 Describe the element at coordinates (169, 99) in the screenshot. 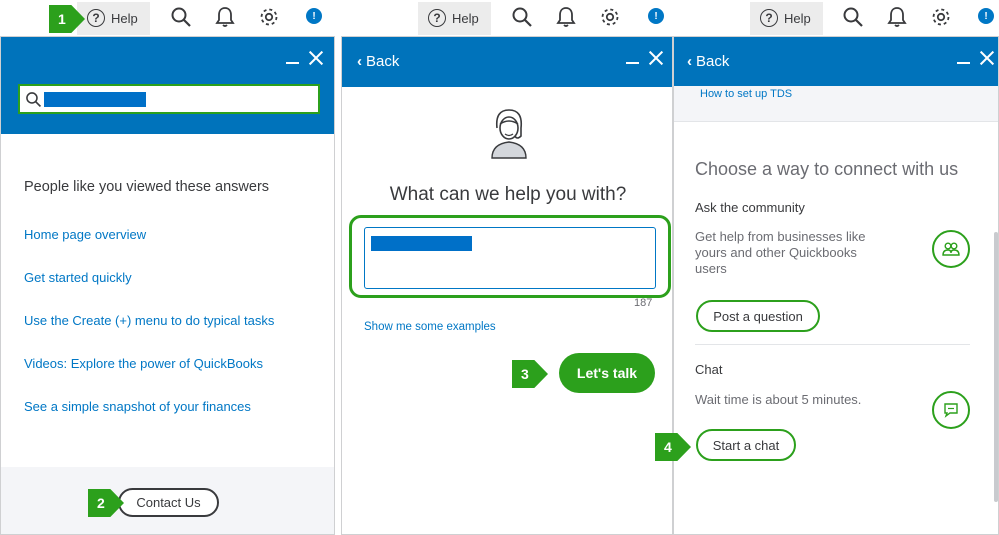

I see `search-input` at that location.